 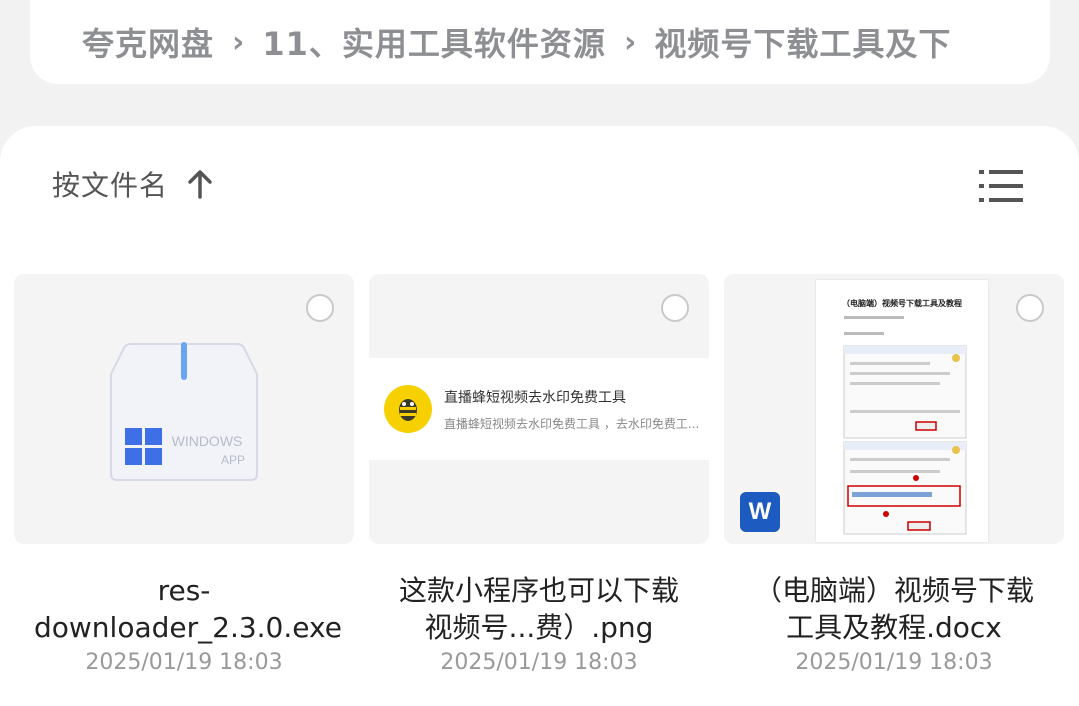 I want to click on breadcrumb: 夸克网盘 › 11、实用工具软件资源 › 视频号下载工具及下, so click(x=540, y=42).